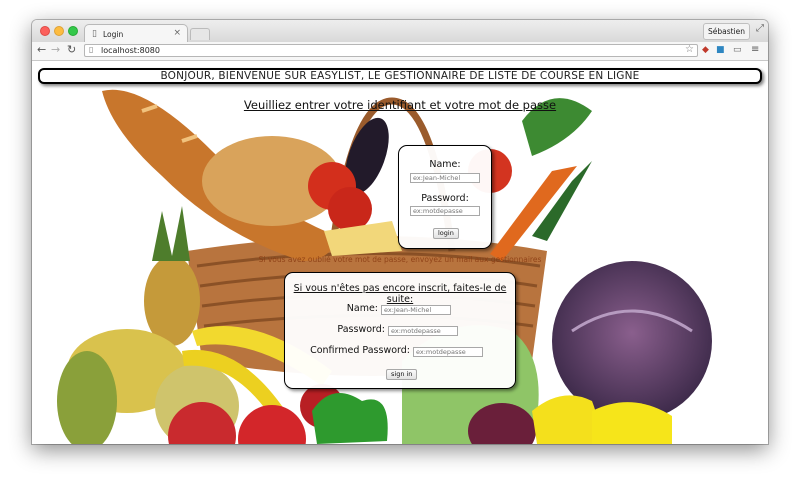  I want to click on login-password-input, so click(445, 211).